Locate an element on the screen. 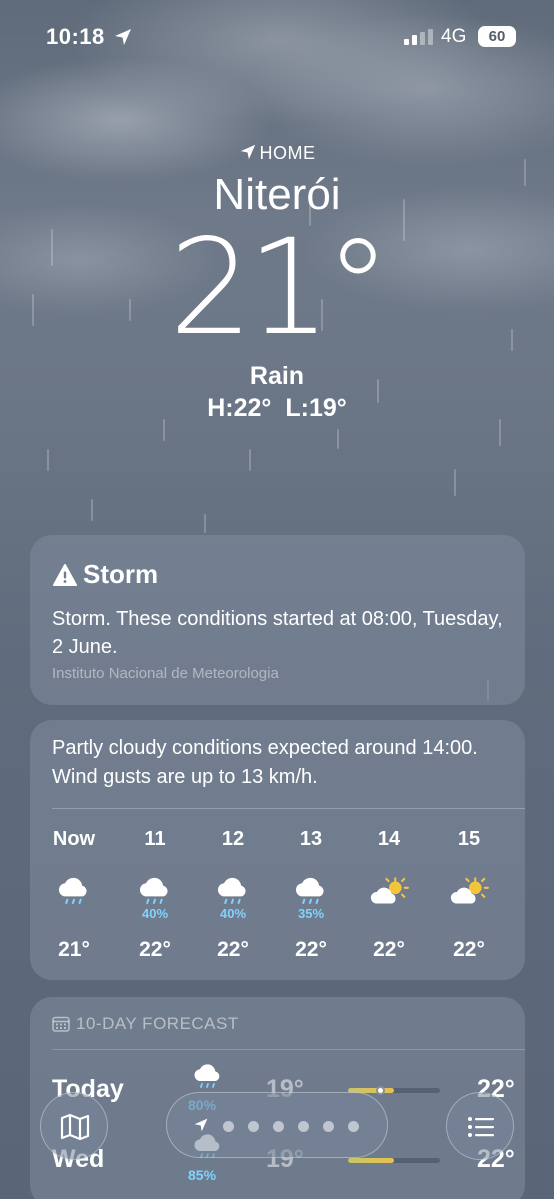 This screenshot has width=554, height=1199. network-type: 4G is located at coordinates (454, 36).